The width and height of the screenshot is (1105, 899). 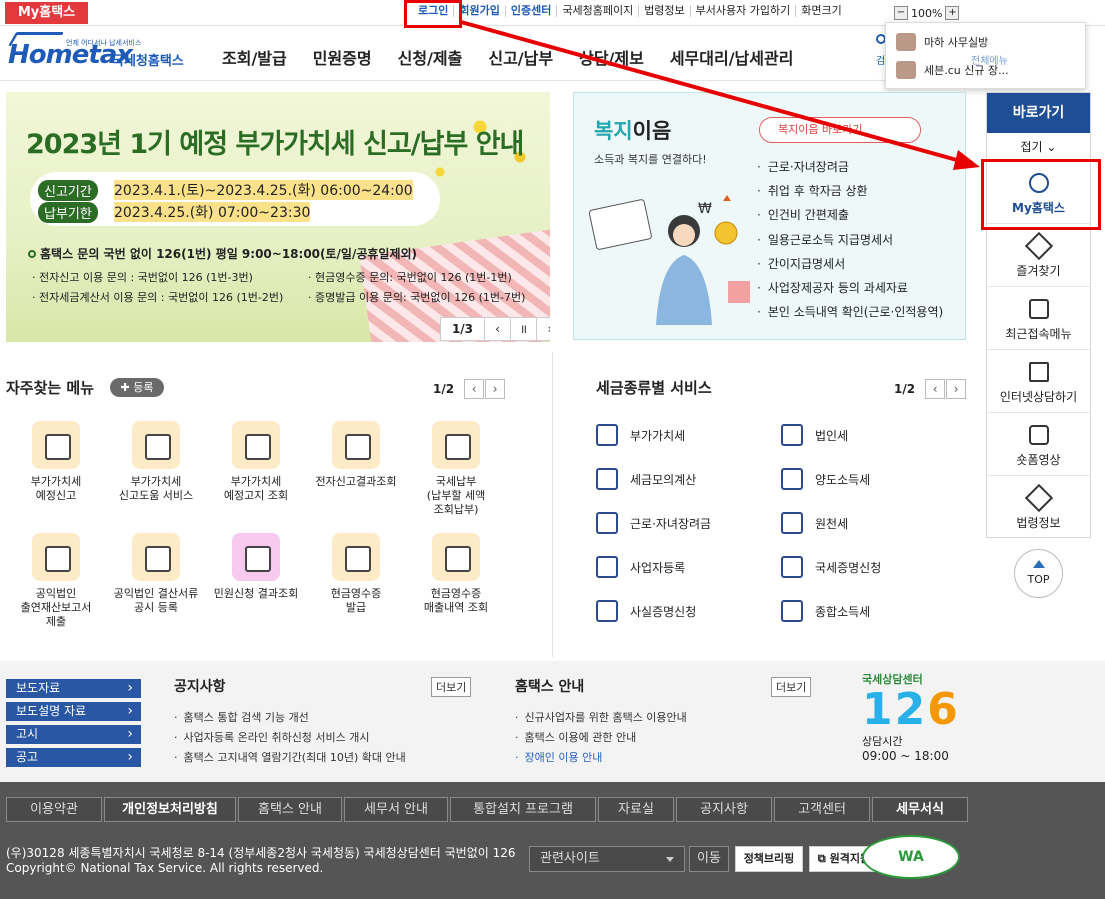 What do you see at coordinates (769, 859) in the screenshot?
I see `policy-briefing-badge: 정책브리핑` at bounding box center [769, 859].